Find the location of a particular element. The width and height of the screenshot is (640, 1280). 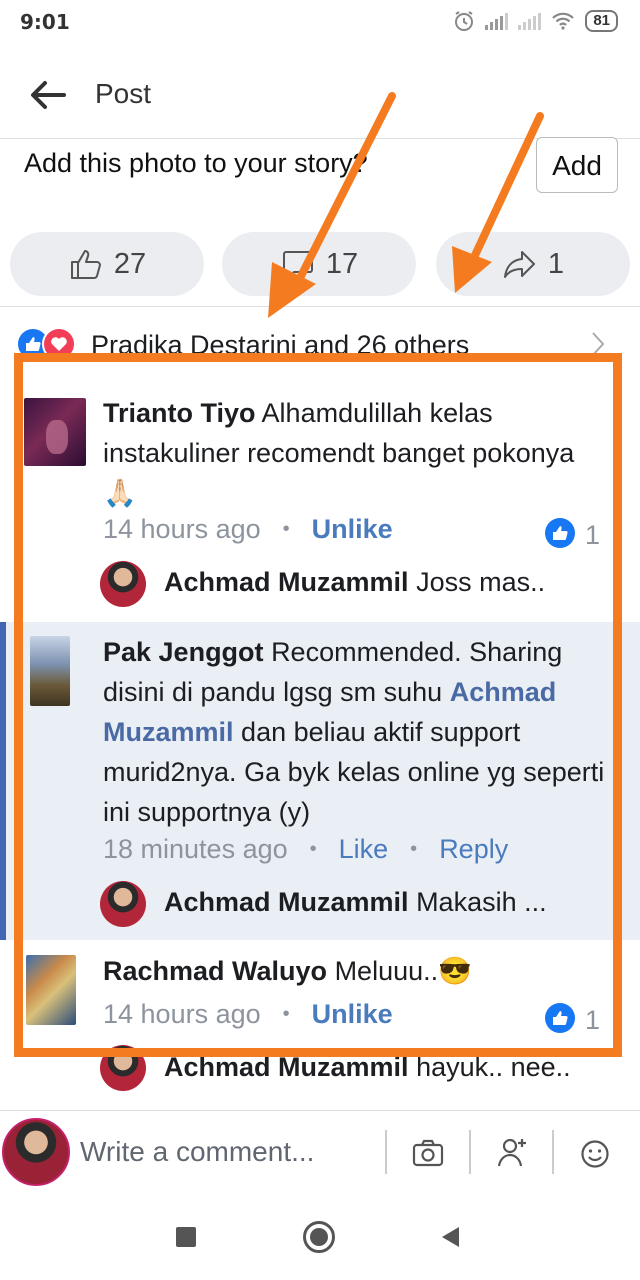

story-prompt-text: Add this photo to your story? is located at coordinates (196, 163).